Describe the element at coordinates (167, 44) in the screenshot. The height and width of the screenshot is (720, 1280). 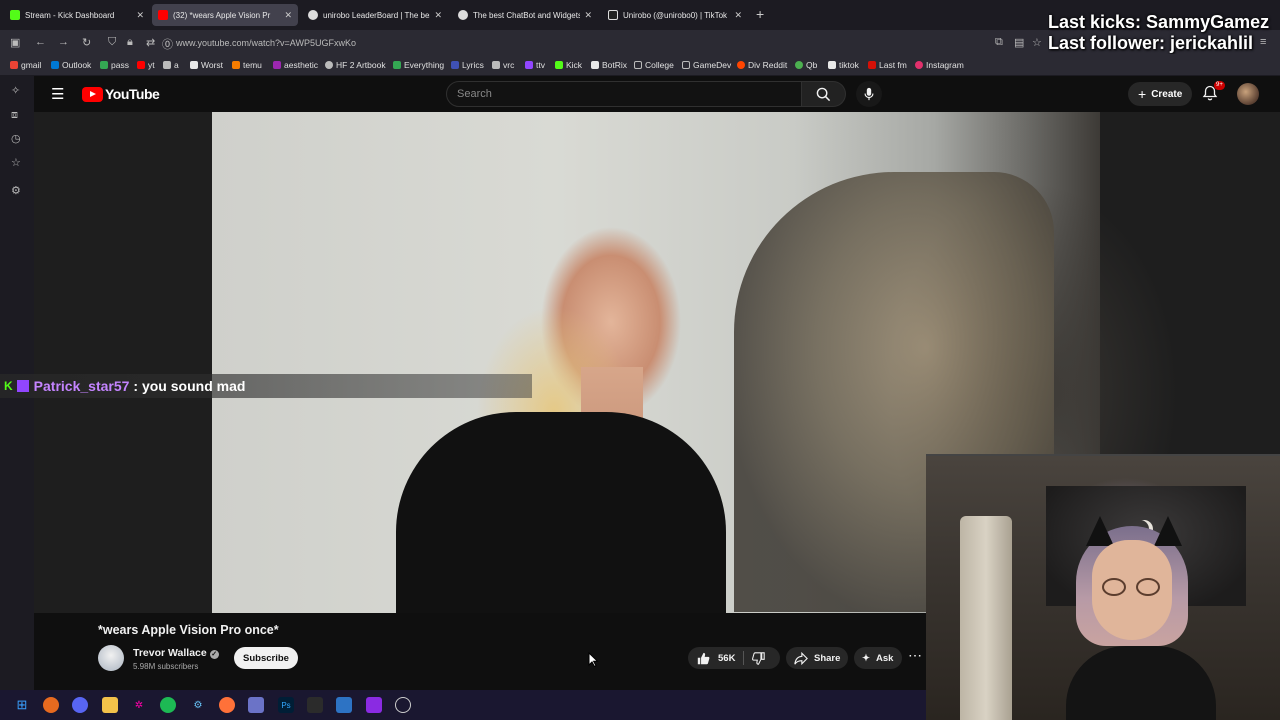
I see `info-icon: ⓪` at that location.